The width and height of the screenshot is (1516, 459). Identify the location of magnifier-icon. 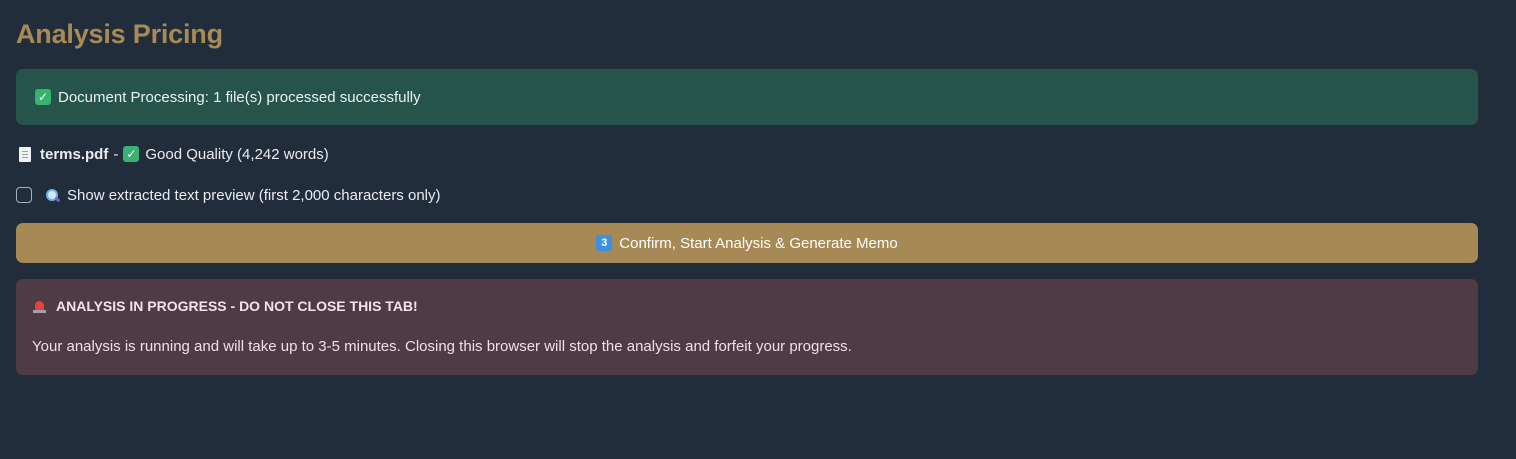
(52, 195).